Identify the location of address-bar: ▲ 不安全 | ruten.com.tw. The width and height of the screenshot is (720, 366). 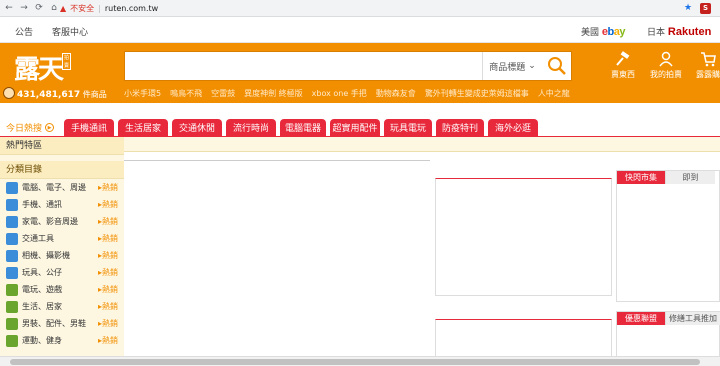
(380, 8).